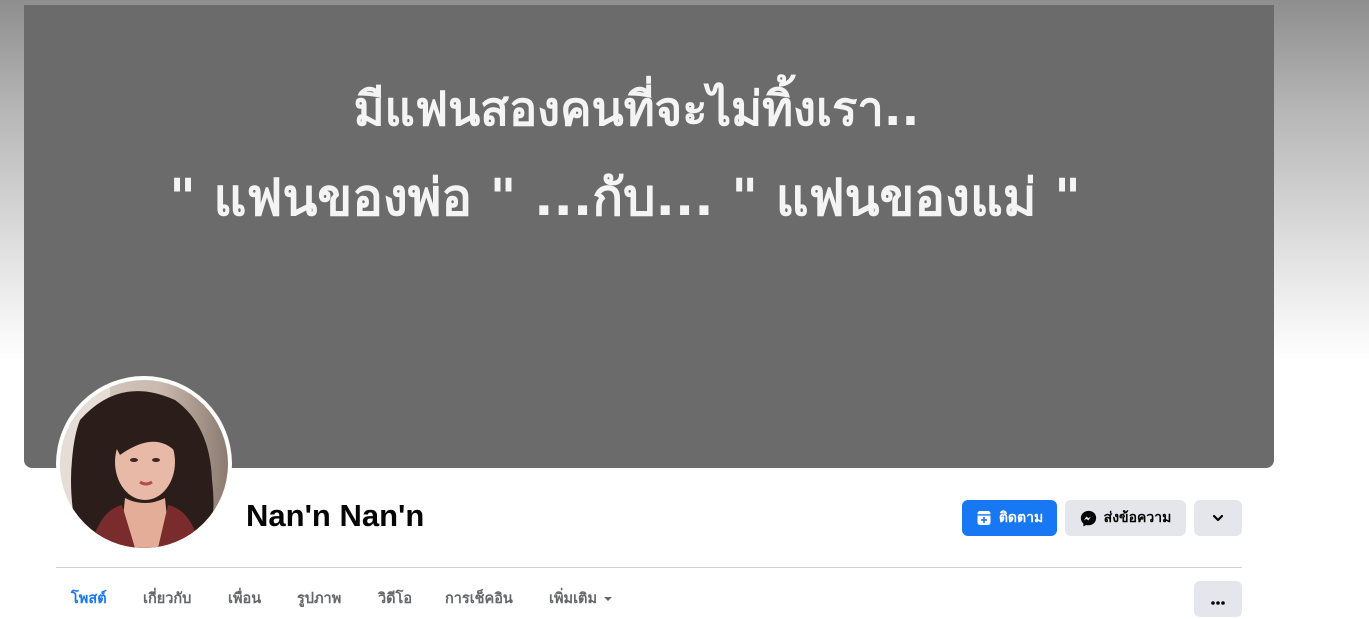 This screenshot has height=619, width=1369. I want to click on tab-more-label: เพิ่มเติม, so click(573, 599).